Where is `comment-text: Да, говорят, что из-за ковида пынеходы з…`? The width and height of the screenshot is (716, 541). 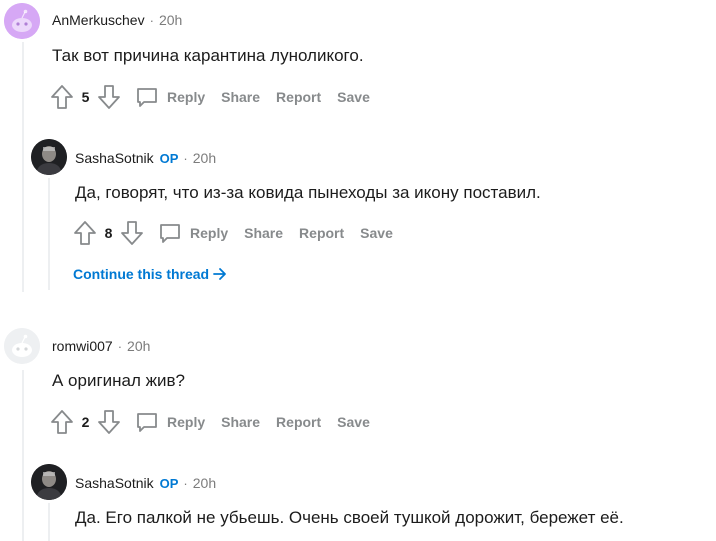
comment-text: Да, говорят, что из-за ковида пынеходы з… is located at coordinates (308, 192).